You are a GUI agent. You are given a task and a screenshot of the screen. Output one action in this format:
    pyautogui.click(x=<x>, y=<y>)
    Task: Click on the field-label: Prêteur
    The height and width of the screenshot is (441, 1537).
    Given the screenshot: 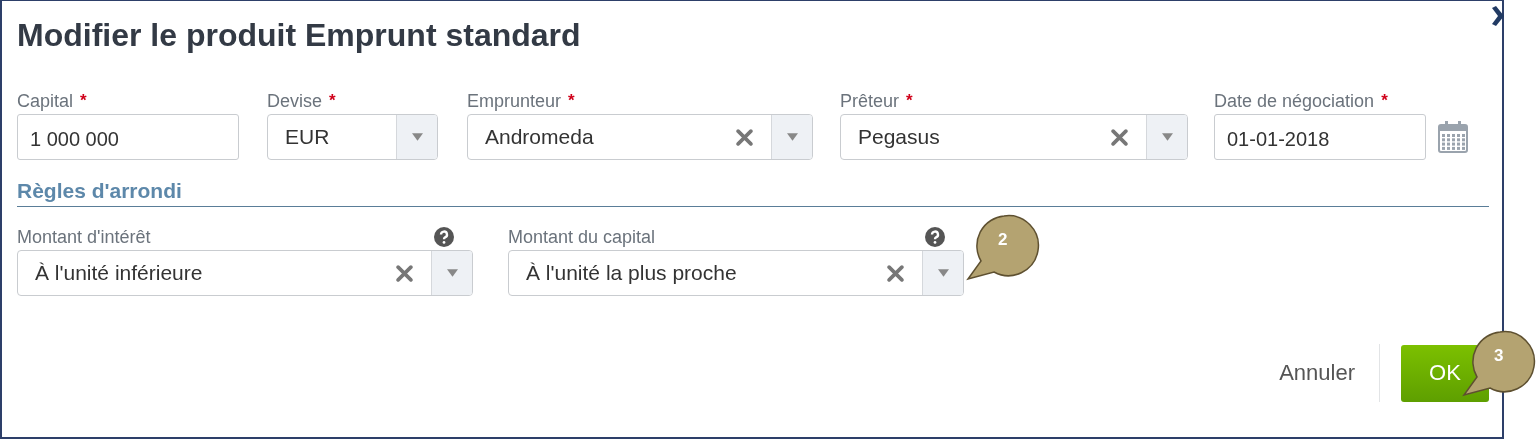 What is the action you would take?
    pyautogui.click(x=870, y=101)
    